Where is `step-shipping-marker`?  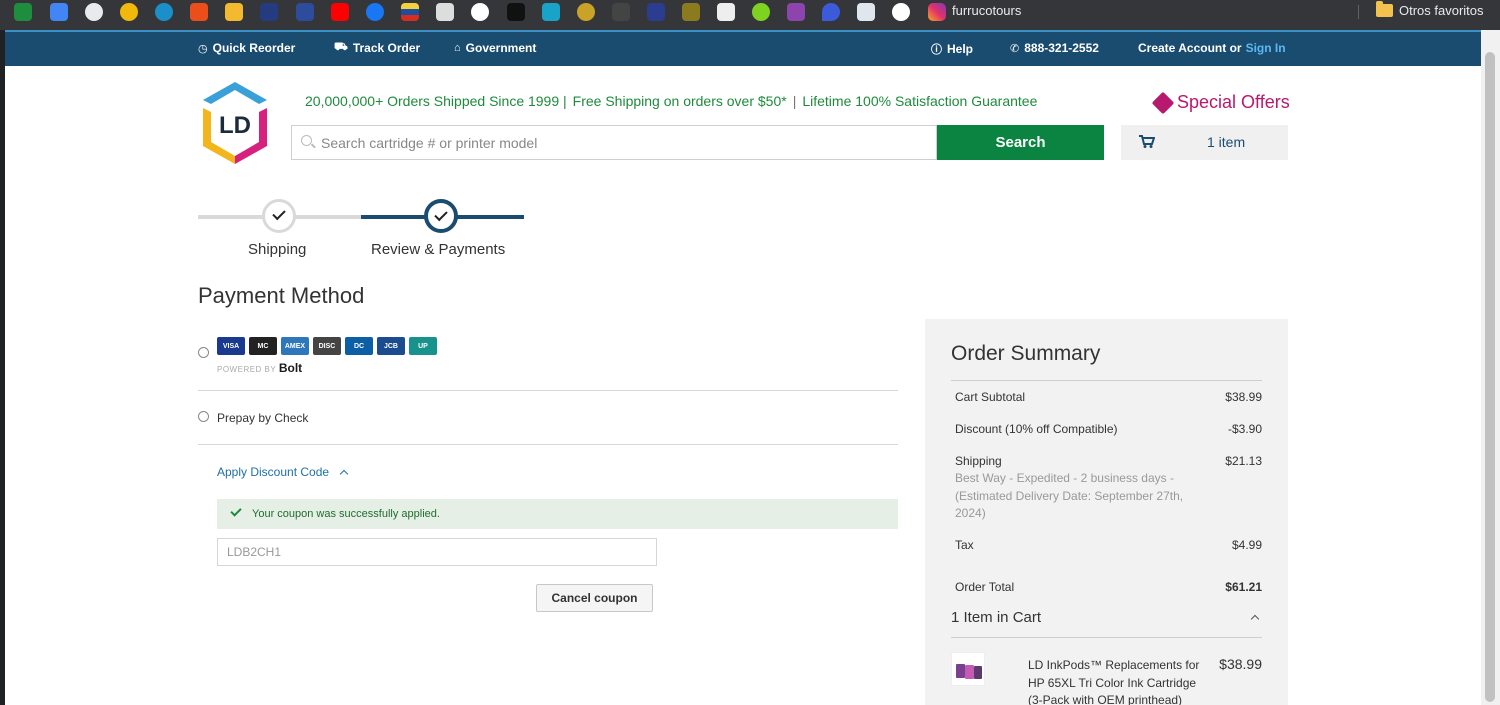
step-shipping-marker is located at coordinates (279, 216).